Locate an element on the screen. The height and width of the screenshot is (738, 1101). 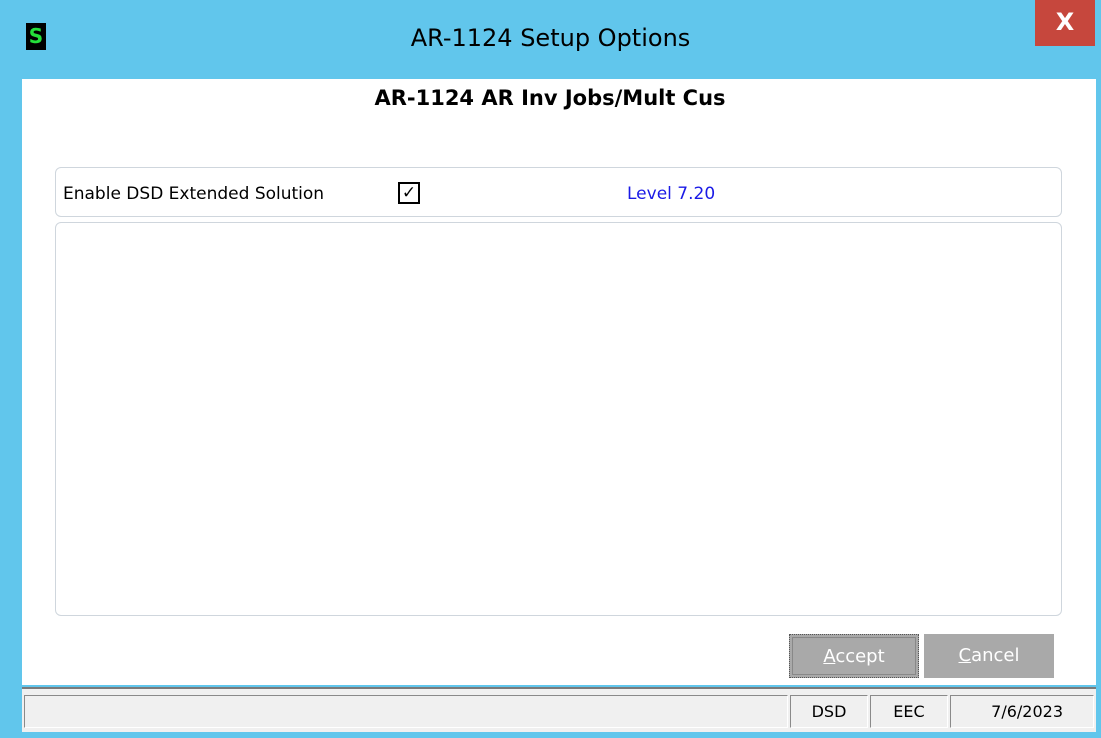
status-message is located at coordinates (406, 711).